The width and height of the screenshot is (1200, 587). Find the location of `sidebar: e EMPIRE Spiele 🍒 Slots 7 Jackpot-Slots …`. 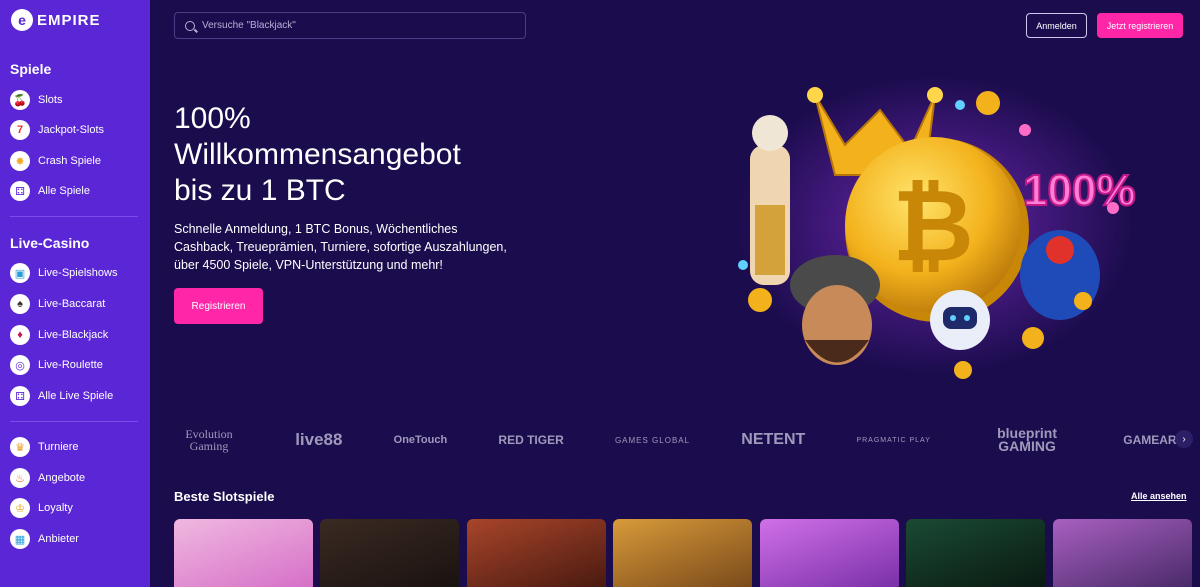

sidebar: e EMPIRE Spiele 🍒 Slots 7 Jackpot-Slots … is located at coordinates (75, 293).